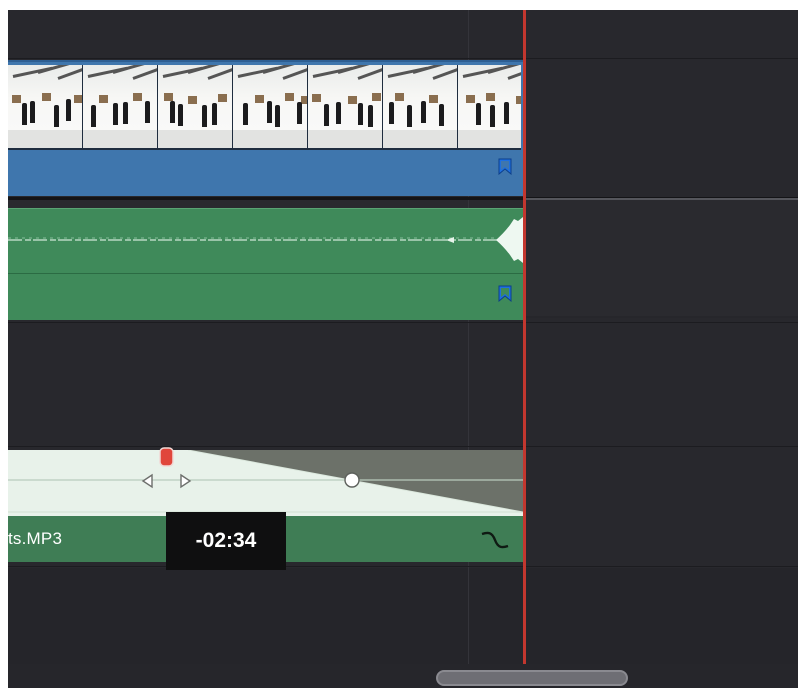  What do you see at coordinates (148, 481) in the screenshot?
I see `fade-handle-left-icon` at bounding box center [148, 481].